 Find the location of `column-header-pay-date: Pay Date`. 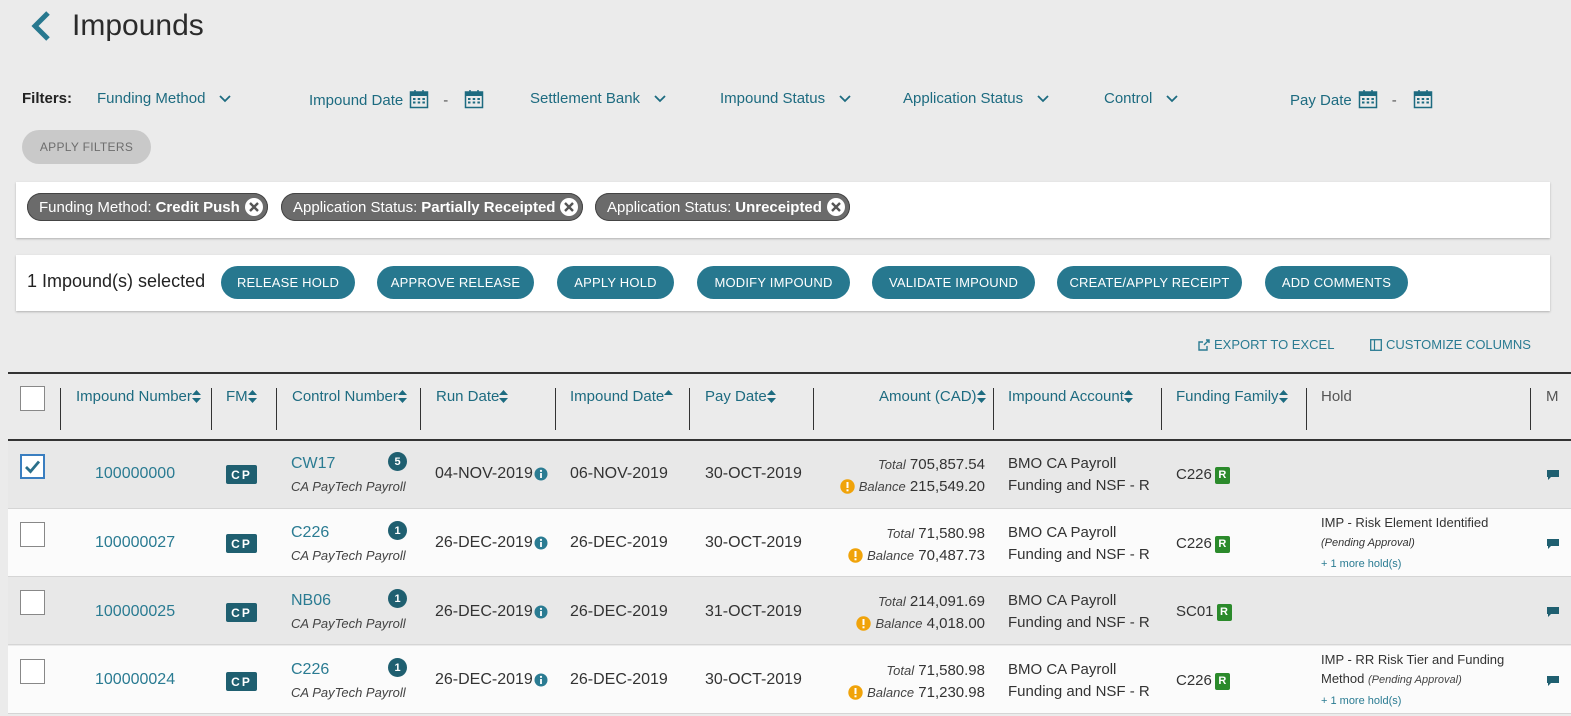

column-header-pay-date: Pay Date is located at coordinates (740, 396).